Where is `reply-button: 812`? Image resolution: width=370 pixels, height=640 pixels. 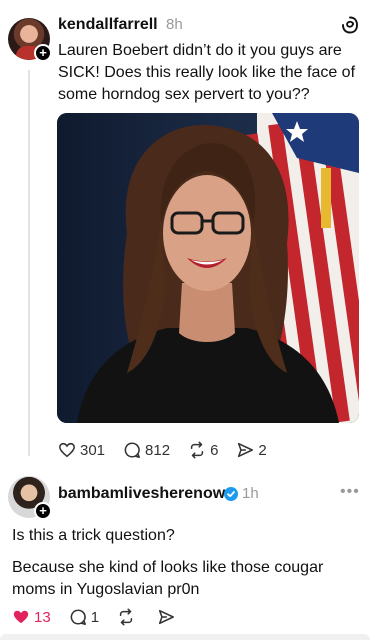
reply-button: 812 is located at coordinates (146, 450).